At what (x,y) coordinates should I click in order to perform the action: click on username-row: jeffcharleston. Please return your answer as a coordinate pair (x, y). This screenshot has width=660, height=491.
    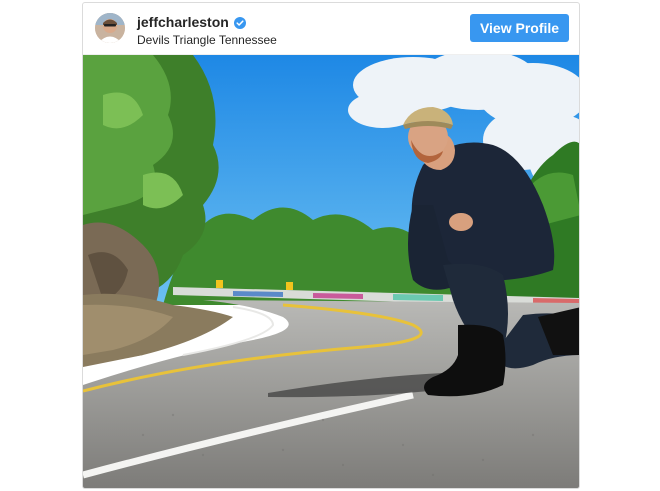
    Looking at the image, I should click on (191, 22).